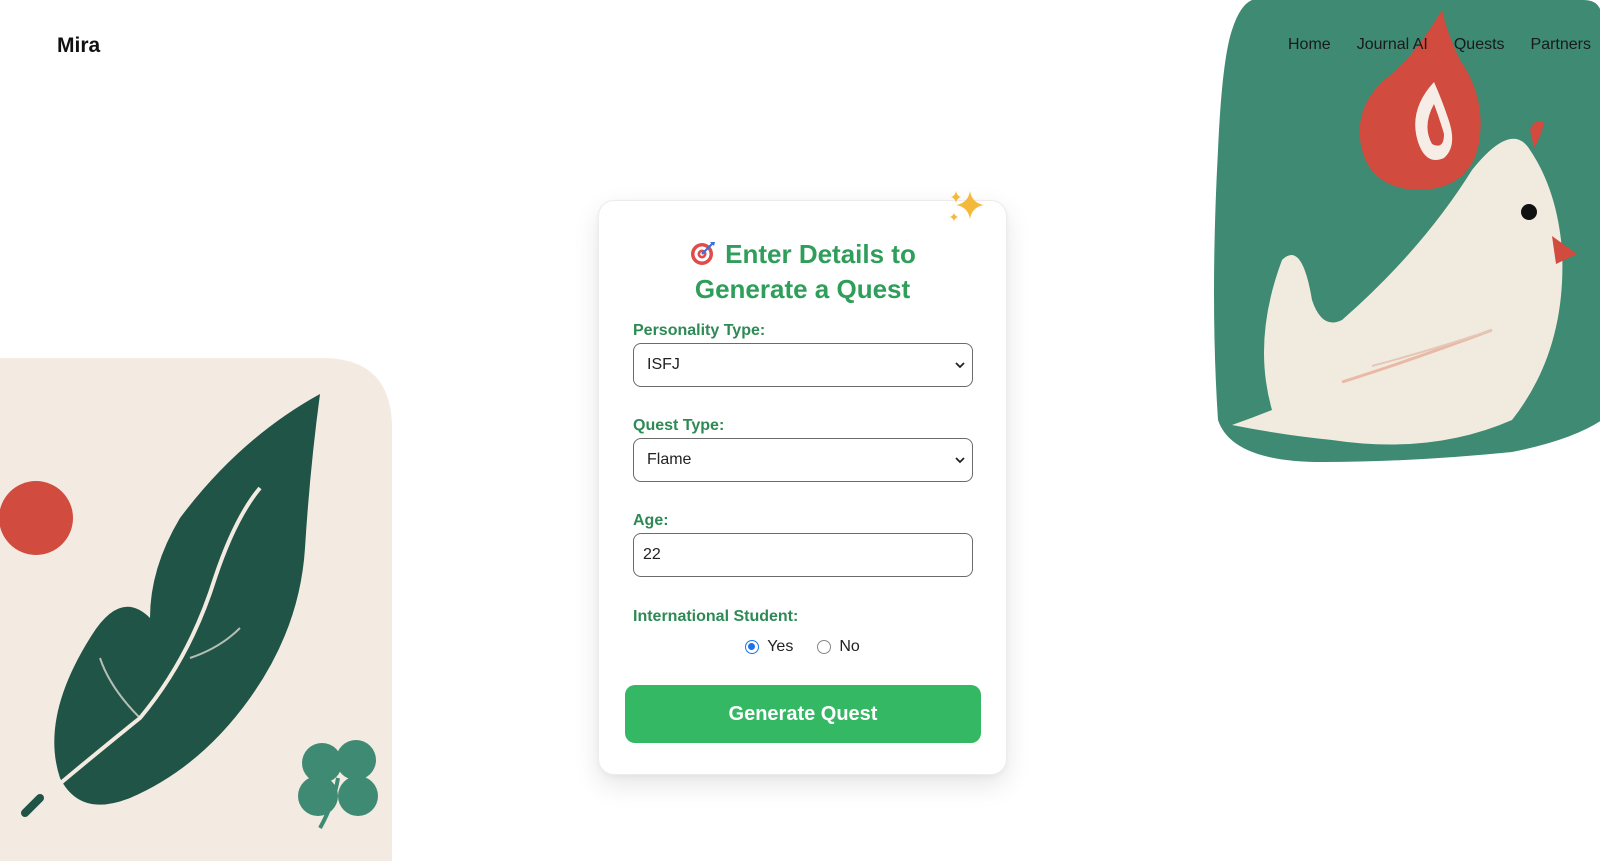 The height and width of the screenshot is (861, 1600). Describe the element at coordinates (1439, 45) in the screenshot. I see `top-nav: Home Journal AI Quests Partners` at that location.